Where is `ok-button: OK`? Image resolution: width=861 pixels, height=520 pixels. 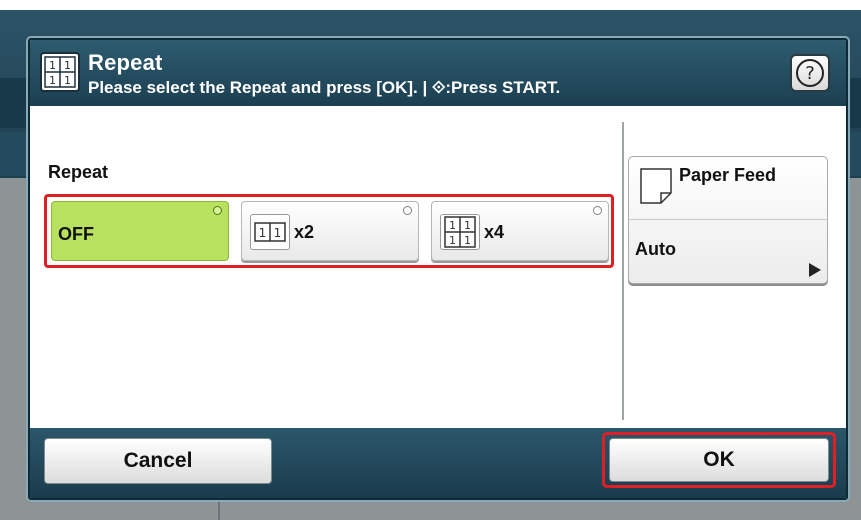 ok-button: OK is located at coordinates (719, 460).